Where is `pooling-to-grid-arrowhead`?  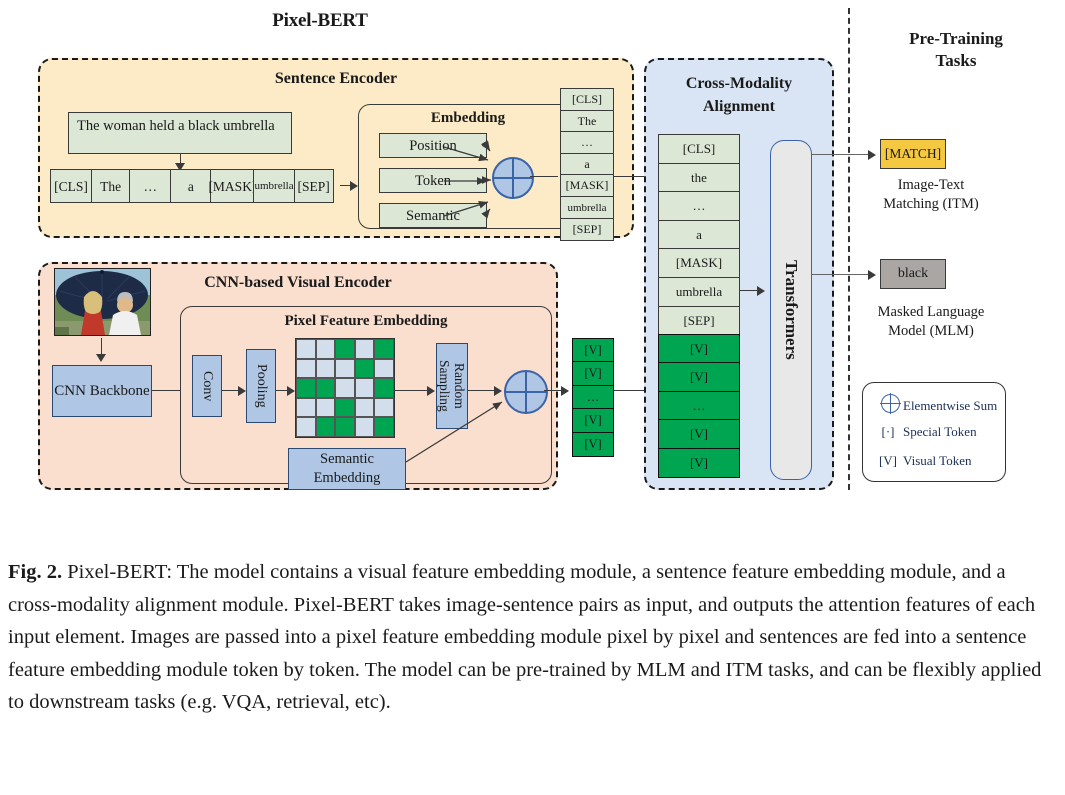 pooling-to-grid-arrowhead is located at coordinates (291, 391).